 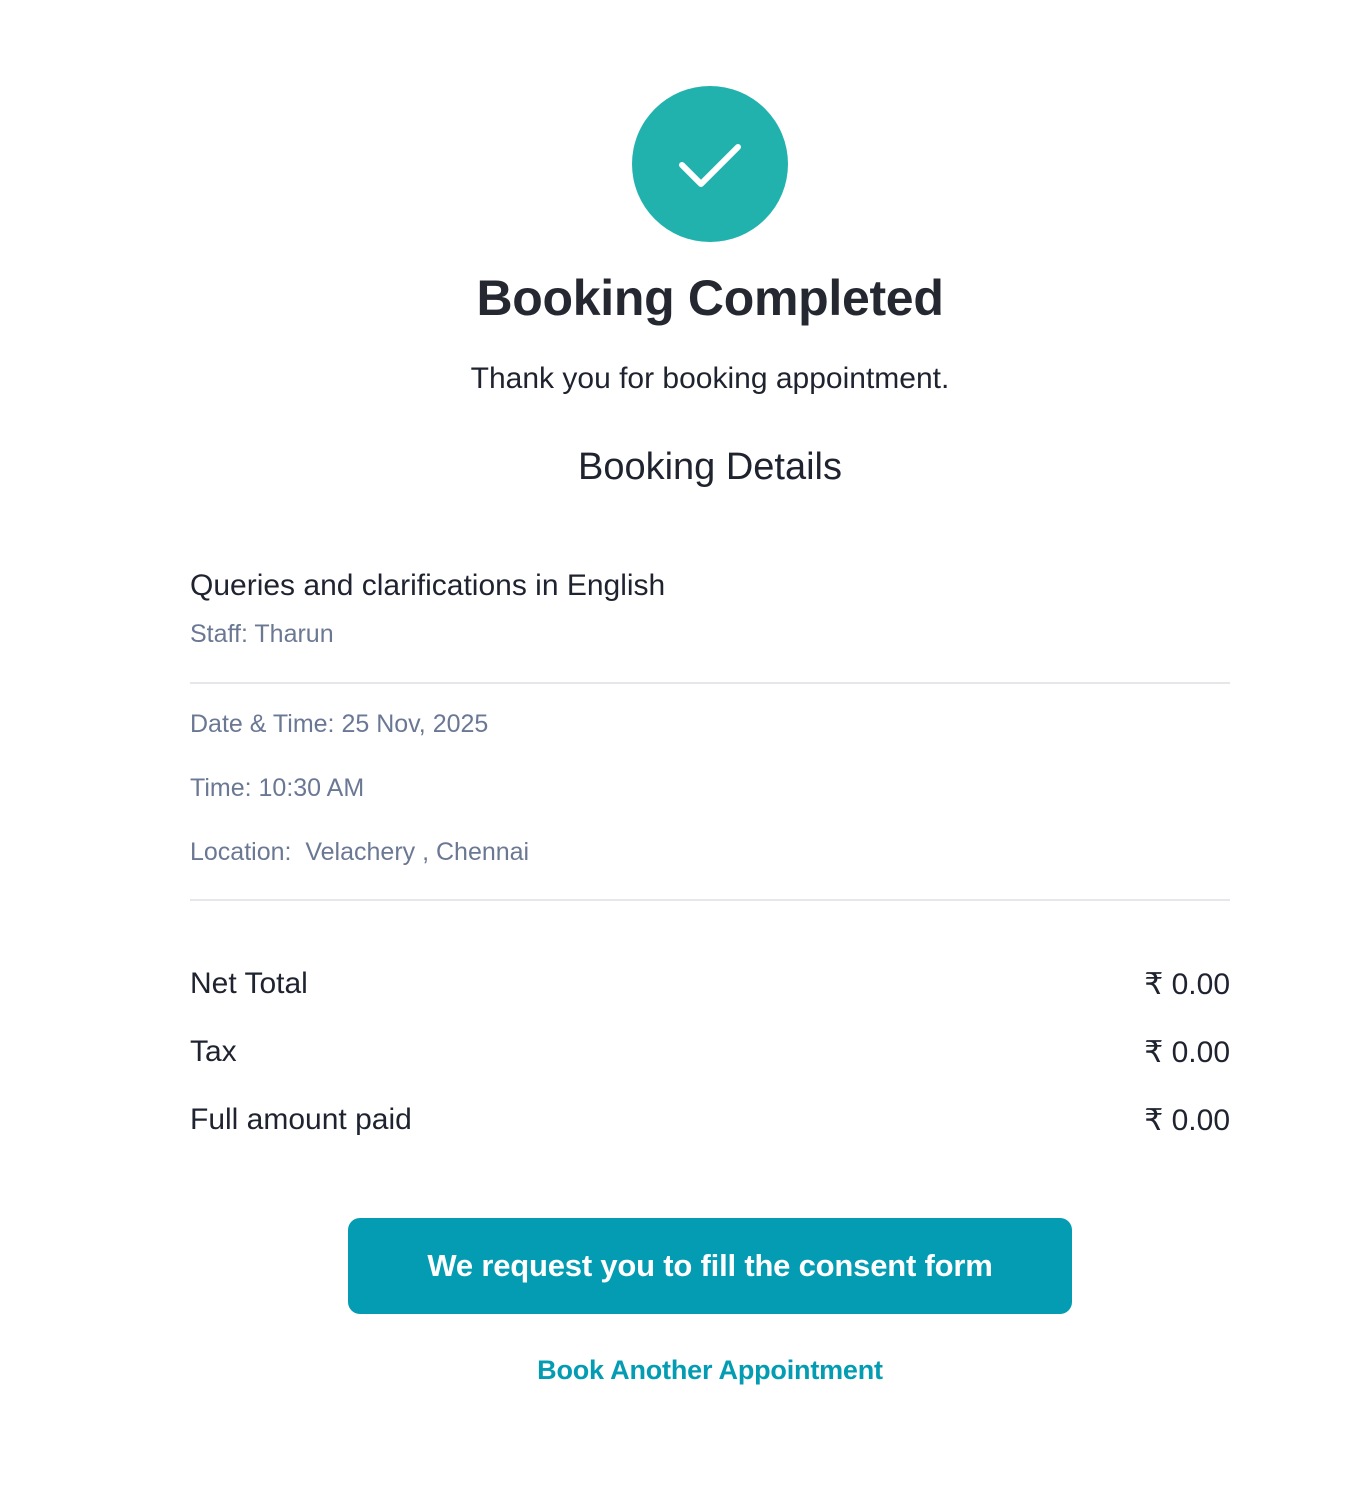 I want to click on appointment-time: Time: 10:30 AM, so click(x=277, y=788).